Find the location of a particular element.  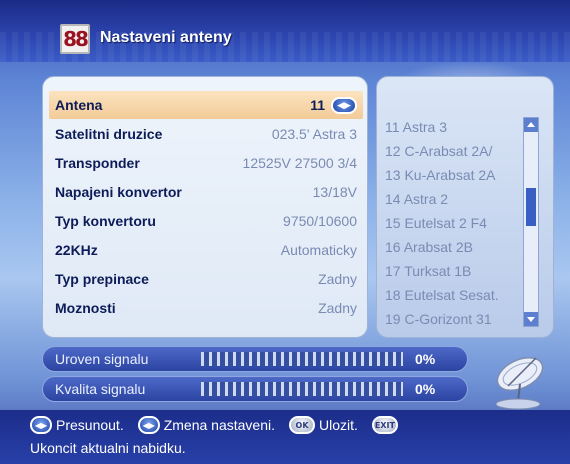

list-item: 12 C-Arabsat 2A/ is located at coordinates (456, 151).